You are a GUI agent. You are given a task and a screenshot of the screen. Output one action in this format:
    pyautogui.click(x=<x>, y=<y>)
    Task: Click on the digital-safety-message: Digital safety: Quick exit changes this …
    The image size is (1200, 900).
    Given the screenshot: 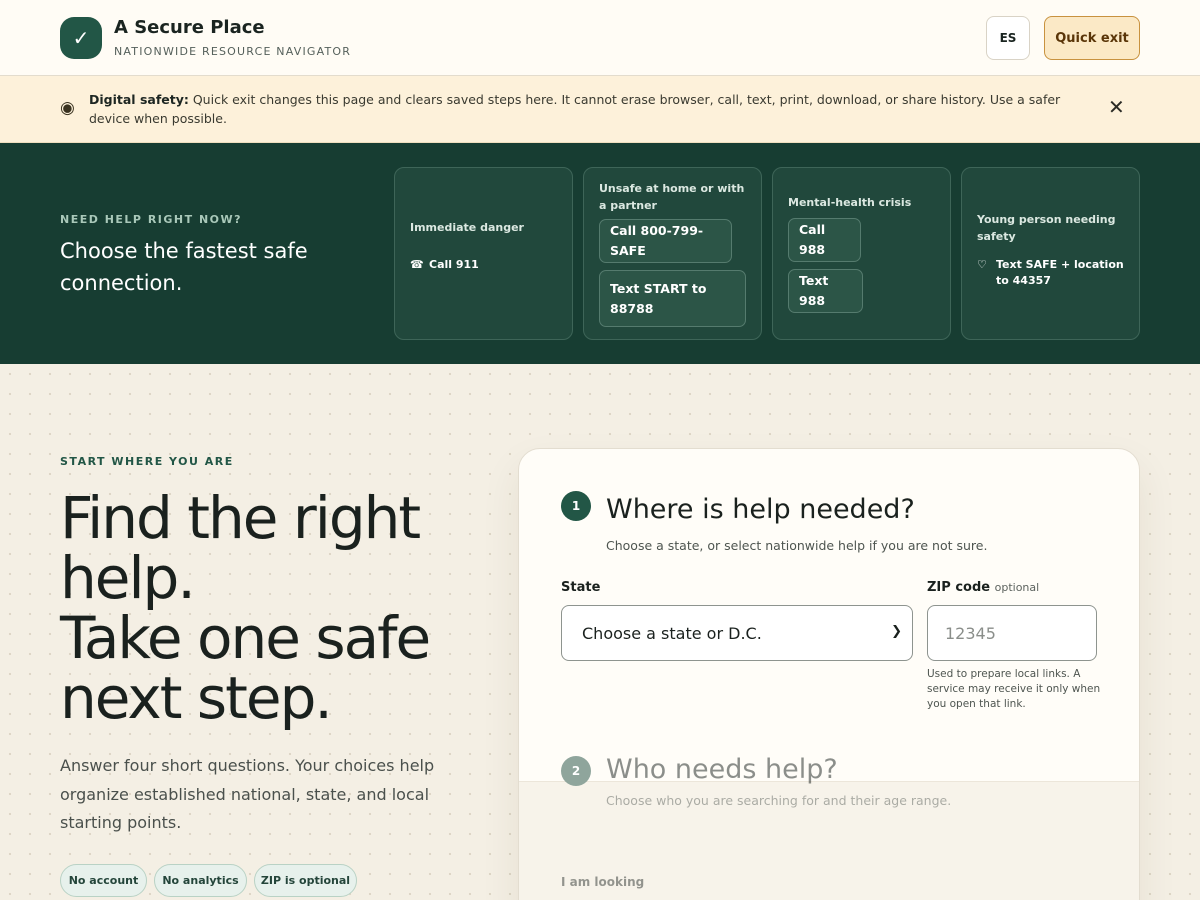 What is the action you would take?
    pyautogui.click(x=584, y=109)
    